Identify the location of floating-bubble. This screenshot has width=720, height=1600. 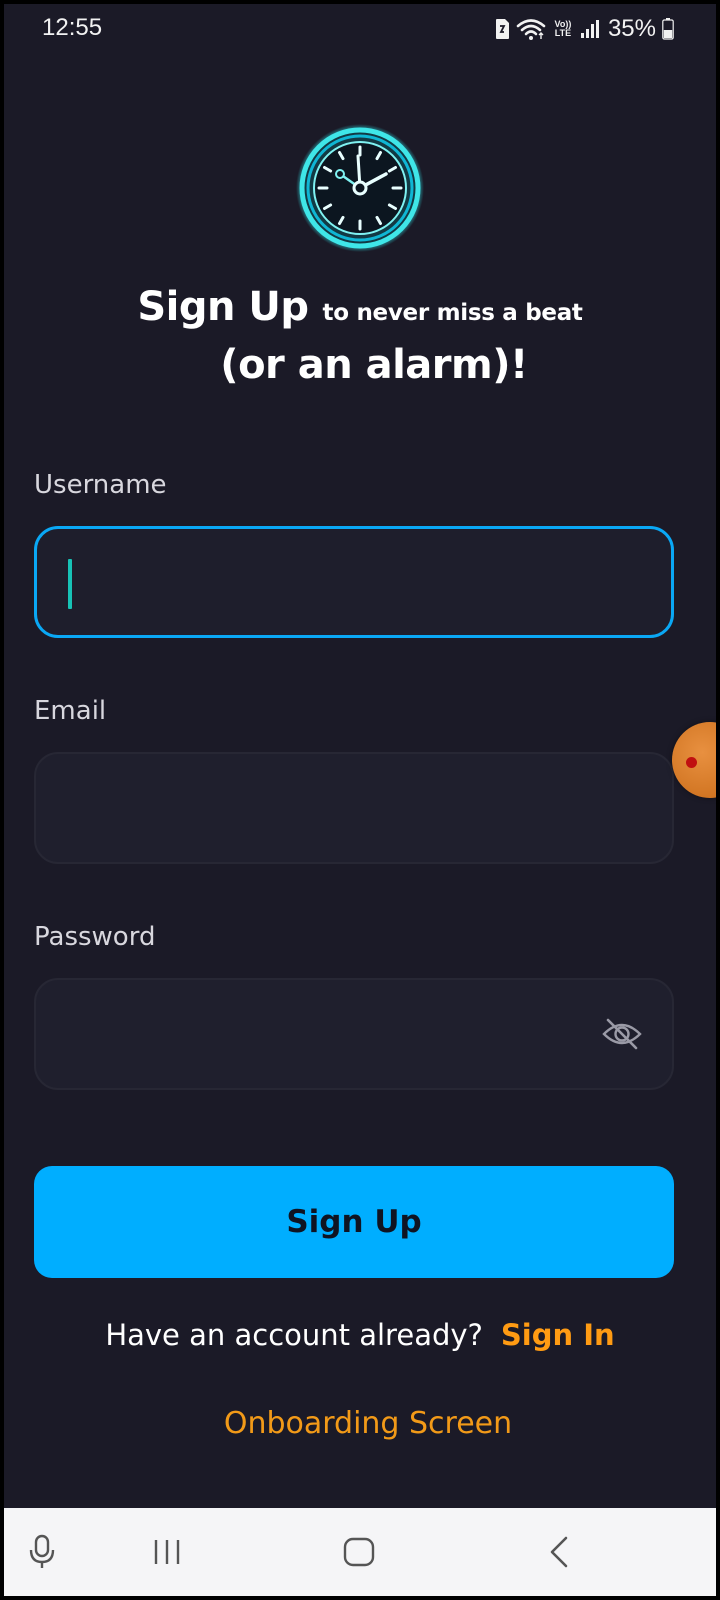
(694, 760).